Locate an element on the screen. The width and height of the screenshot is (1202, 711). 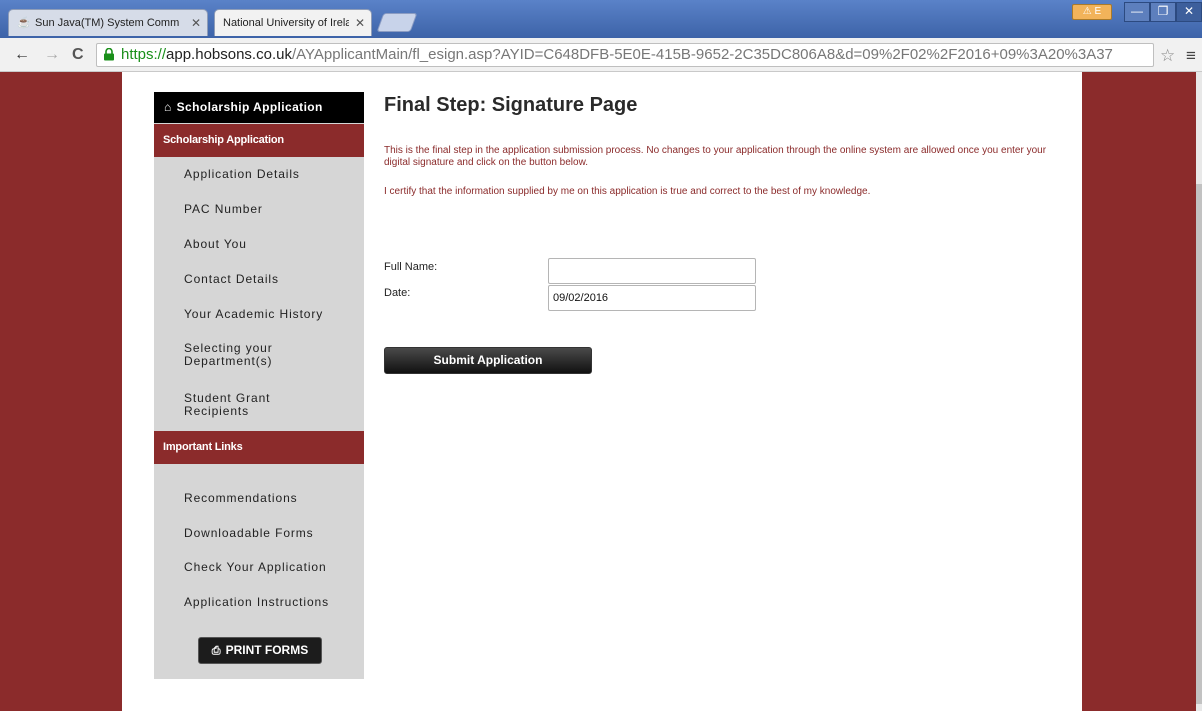
sidebar-item-academic-history: Your Academic History is located at coordinates (269, 314).